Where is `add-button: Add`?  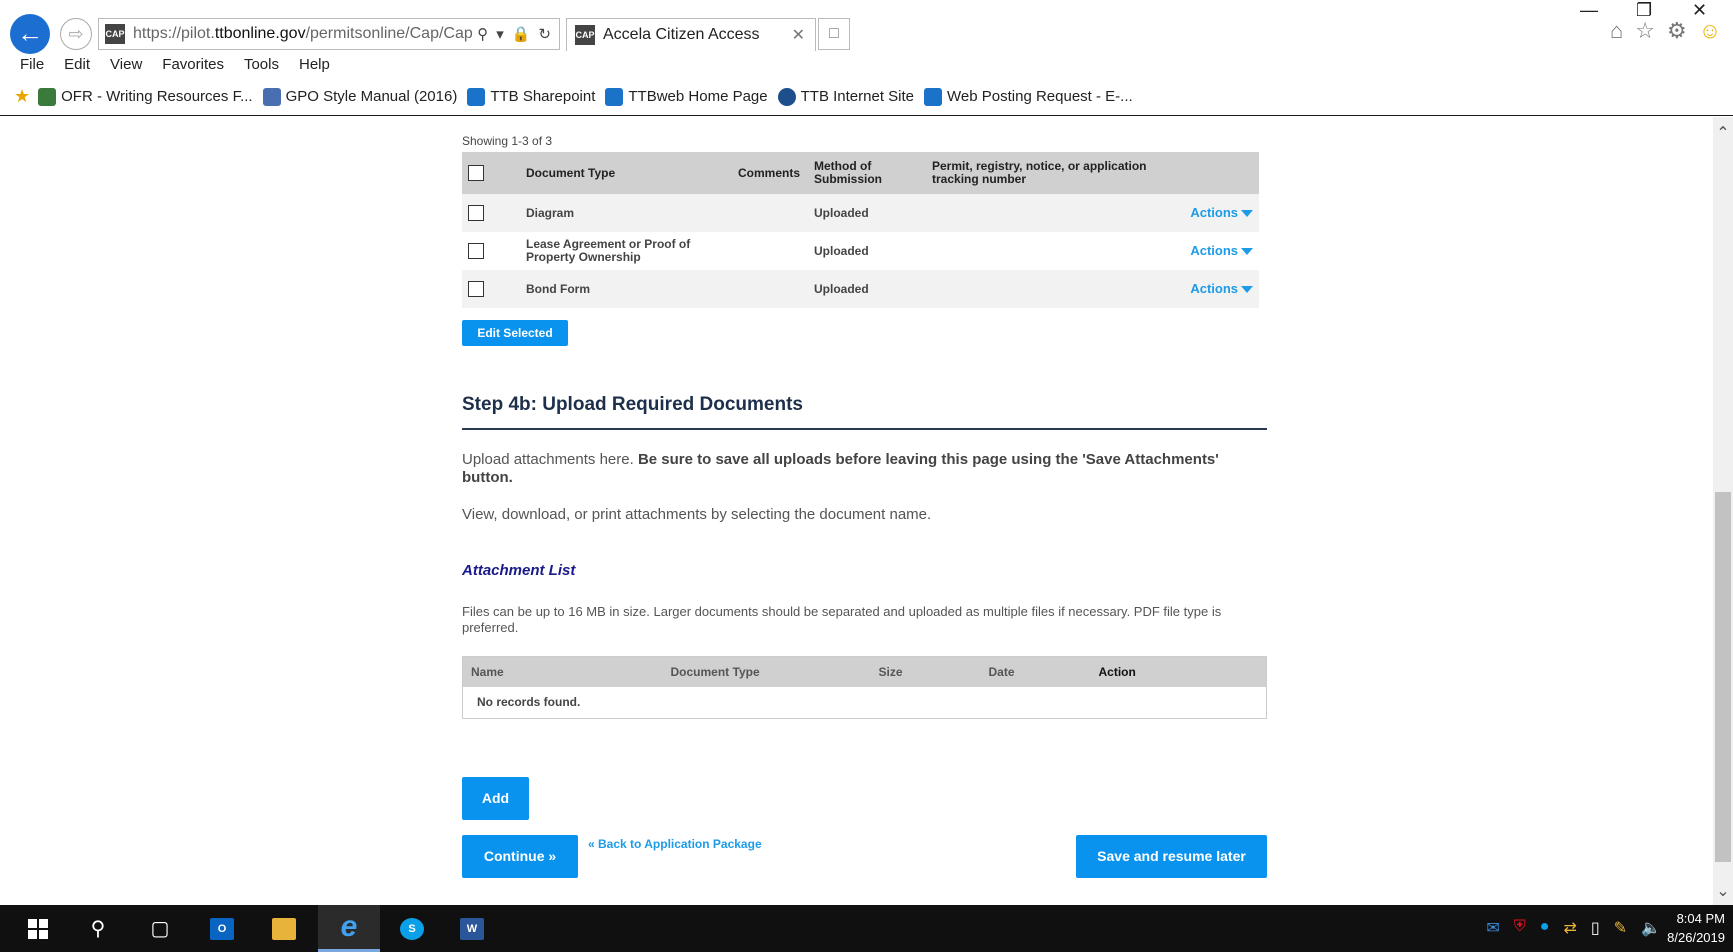
add-button: Add is located at coordinates (495, 798).